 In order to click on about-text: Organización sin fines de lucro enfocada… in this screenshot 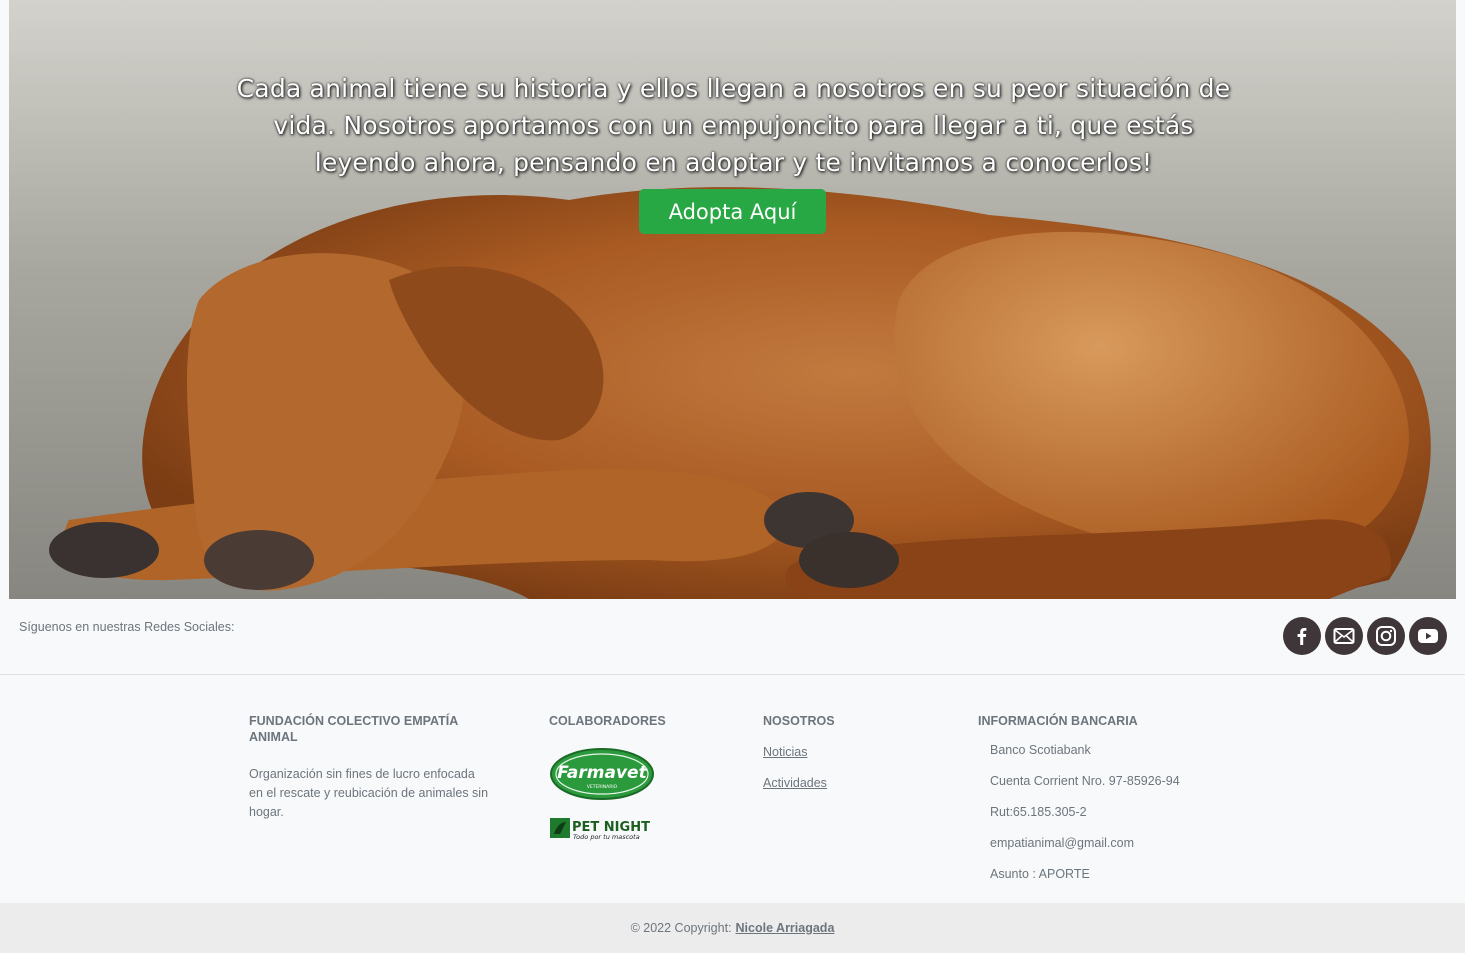, I will do `click(369, 793)`.